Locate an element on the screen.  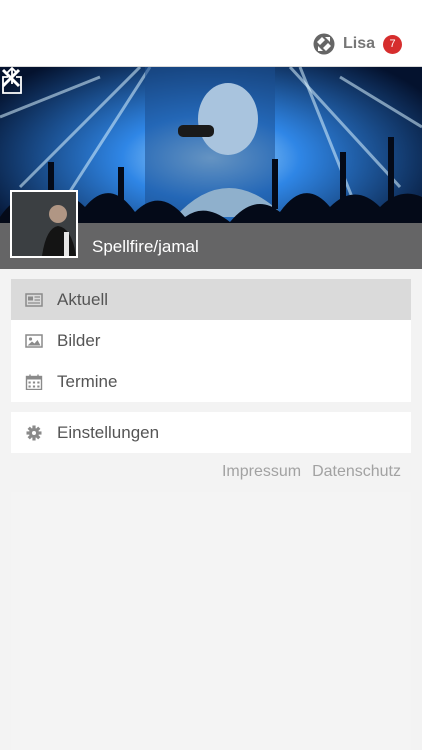
close-icon is located at coordinates (11, 78).